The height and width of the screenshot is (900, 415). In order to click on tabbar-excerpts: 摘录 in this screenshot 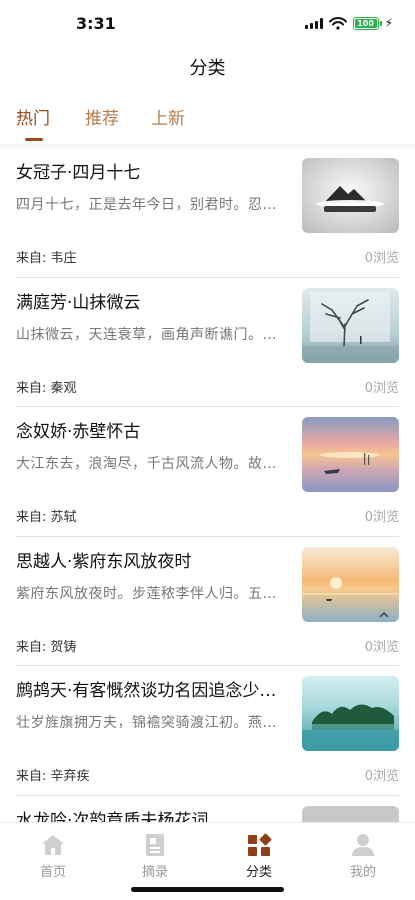, I will do `click(155, 856)`.